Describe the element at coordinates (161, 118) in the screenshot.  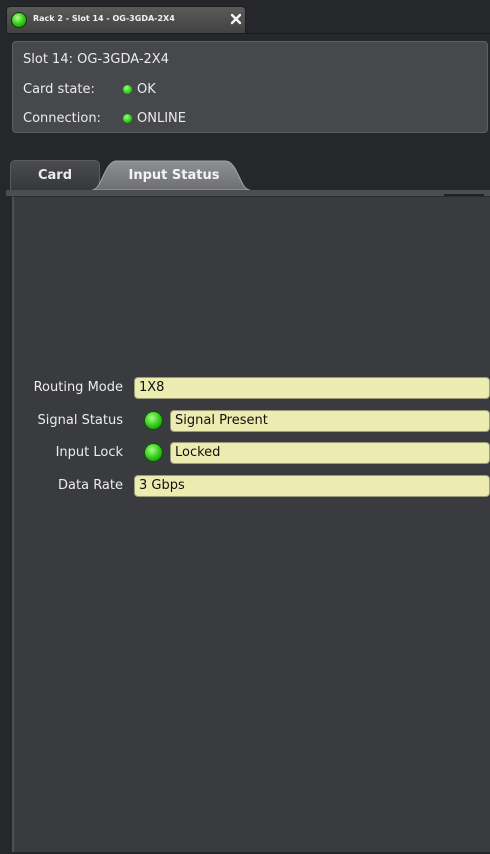
I see `connection-value: ONLINE` at that location.